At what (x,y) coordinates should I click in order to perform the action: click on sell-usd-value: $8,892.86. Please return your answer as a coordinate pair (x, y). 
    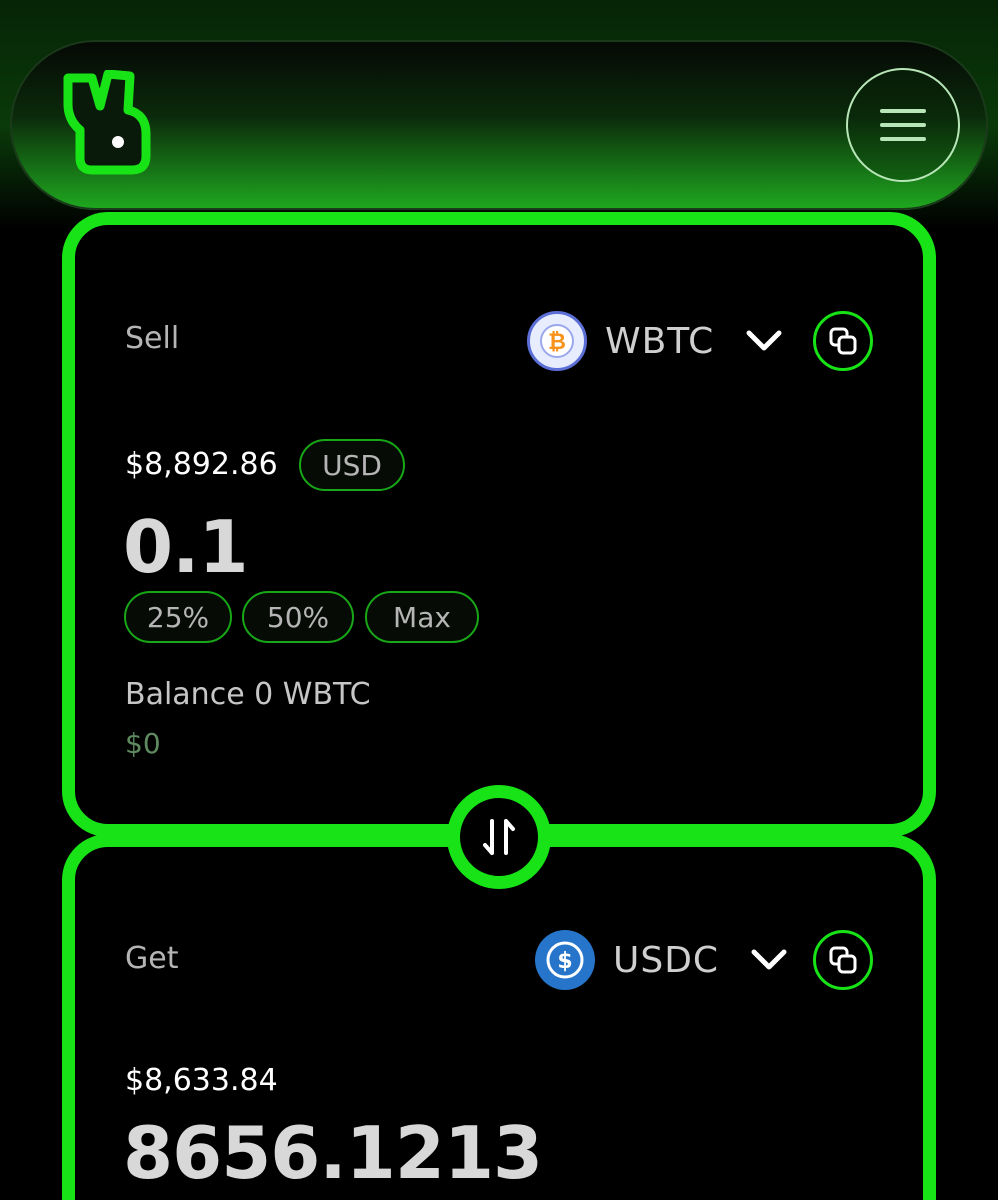
    Looking at the image, I should click on (201, 464).